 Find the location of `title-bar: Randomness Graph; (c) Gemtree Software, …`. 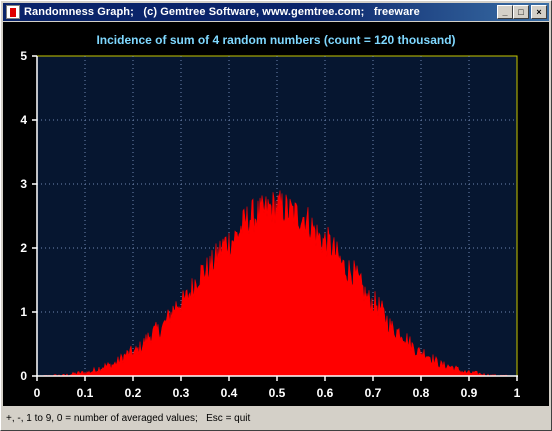

title-bar: Randomness Graph; (c) Gemtree Software, … is located at coordinates (276, 12).